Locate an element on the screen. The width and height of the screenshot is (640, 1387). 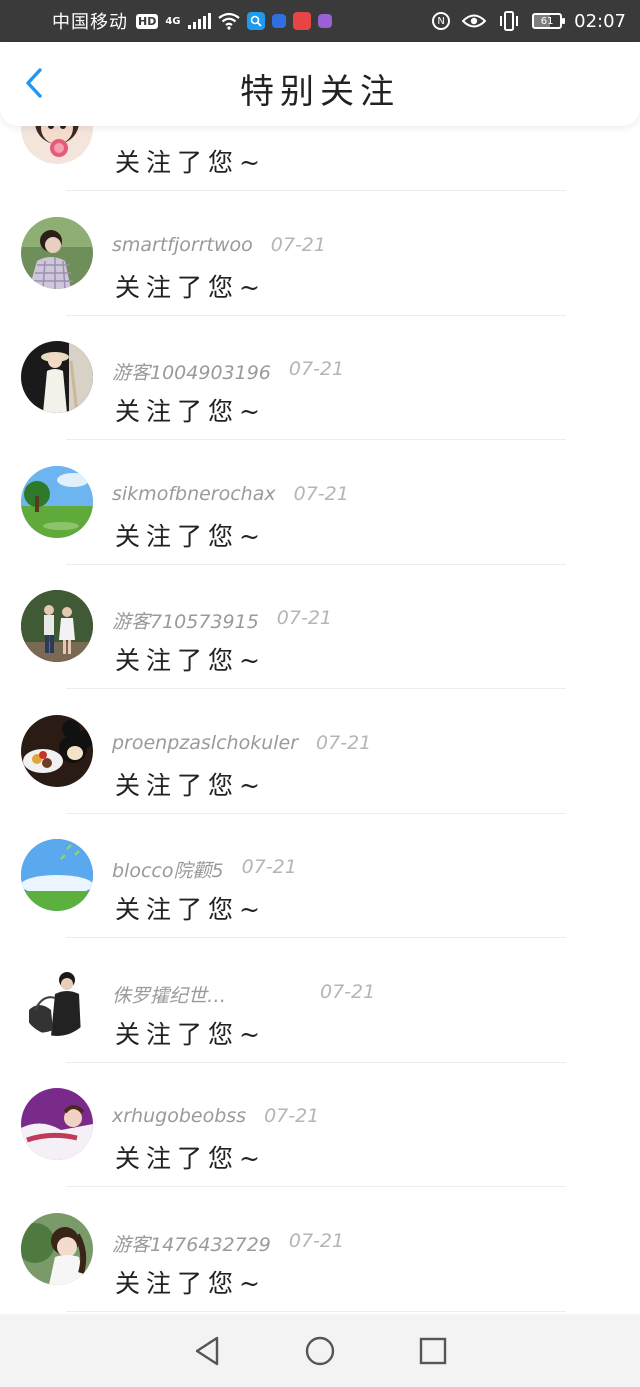
username: blocco院颧5 is located at coordinates (168, 869).